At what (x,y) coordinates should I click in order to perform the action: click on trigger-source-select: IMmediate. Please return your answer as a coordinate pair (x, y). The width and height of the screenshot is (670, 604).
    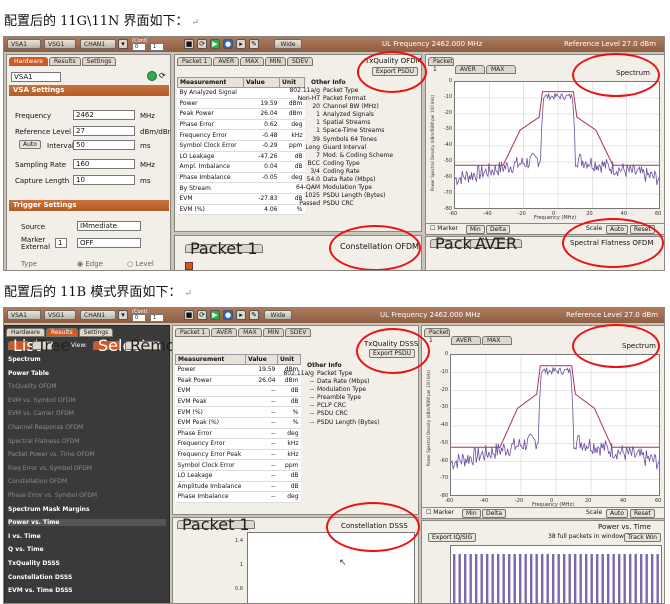
    Looking at the image, I should click on (109, 226).